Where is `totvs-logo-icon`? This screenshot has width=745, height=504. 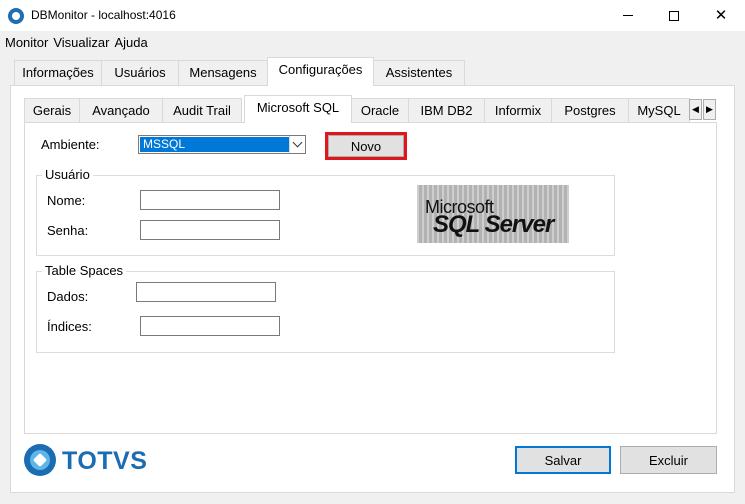
totvs-logo-icon is located at coordinates (40, 460).